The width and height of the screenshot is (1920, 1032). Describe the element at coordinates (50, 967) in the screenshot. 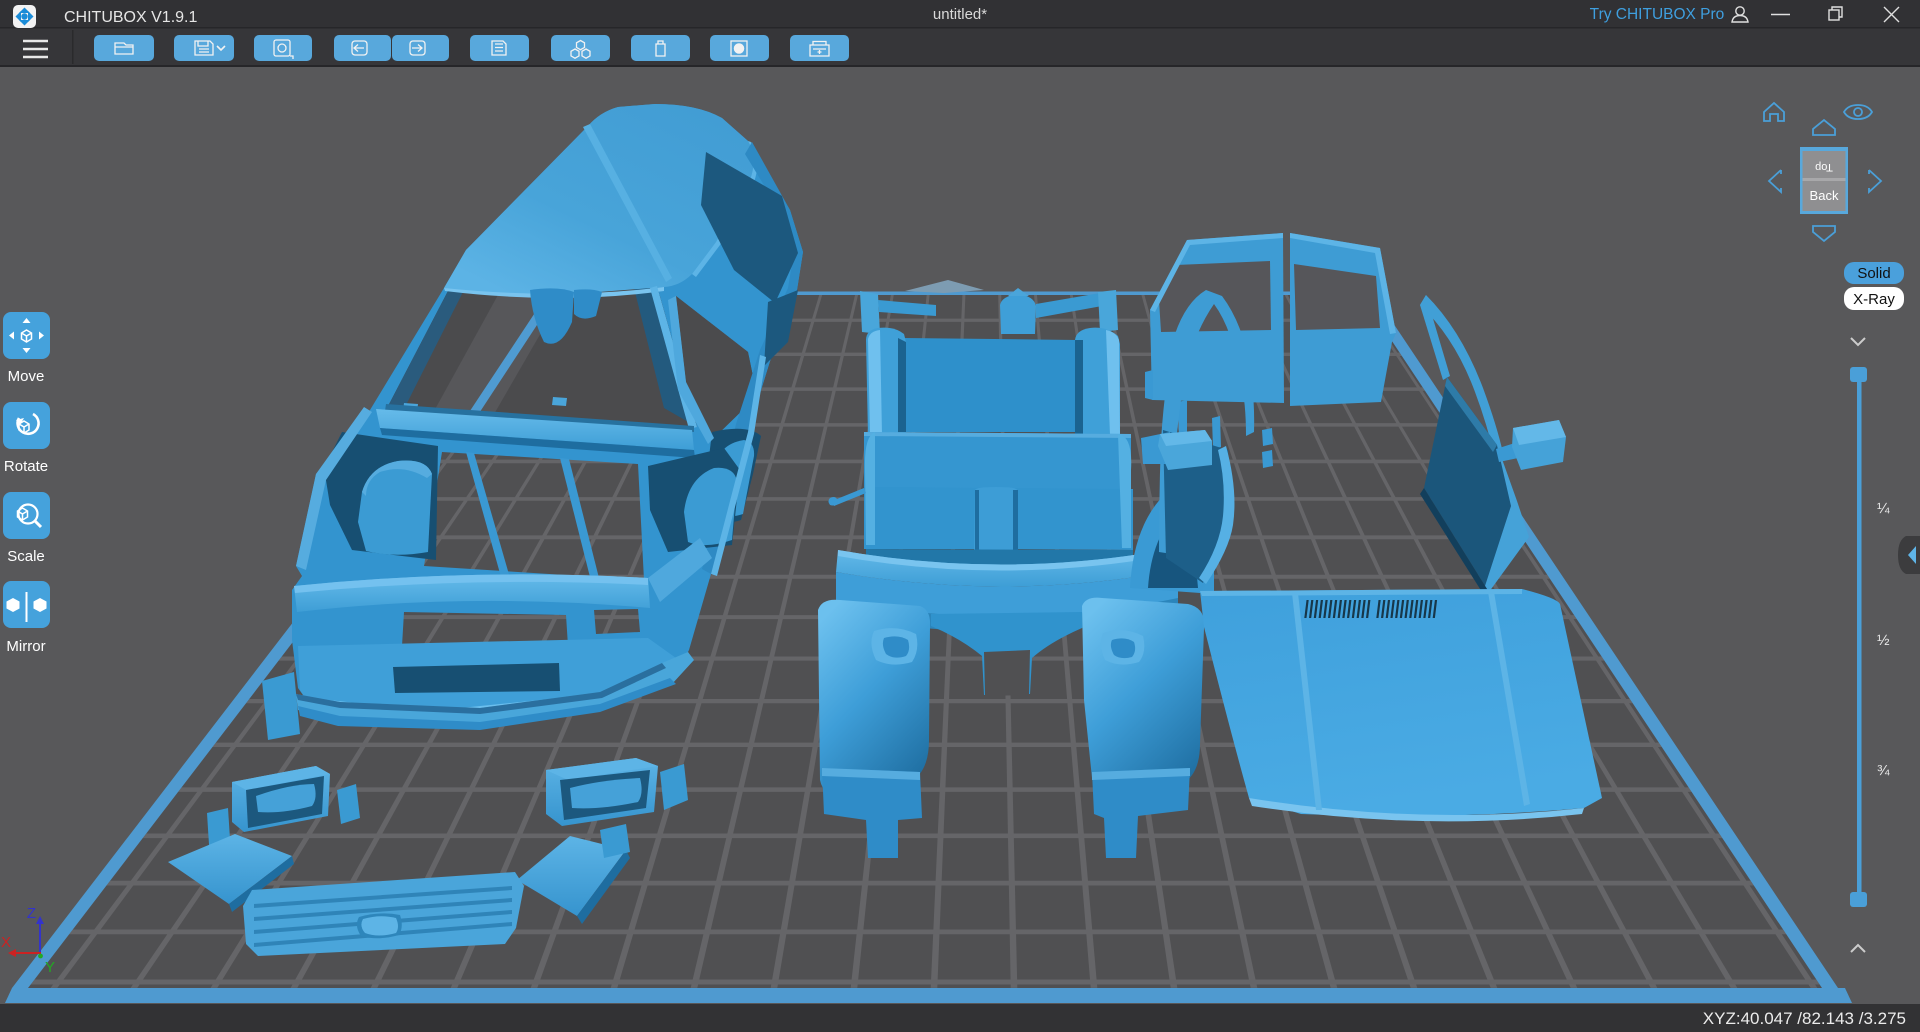

I see `svg-text: Y` at that location.